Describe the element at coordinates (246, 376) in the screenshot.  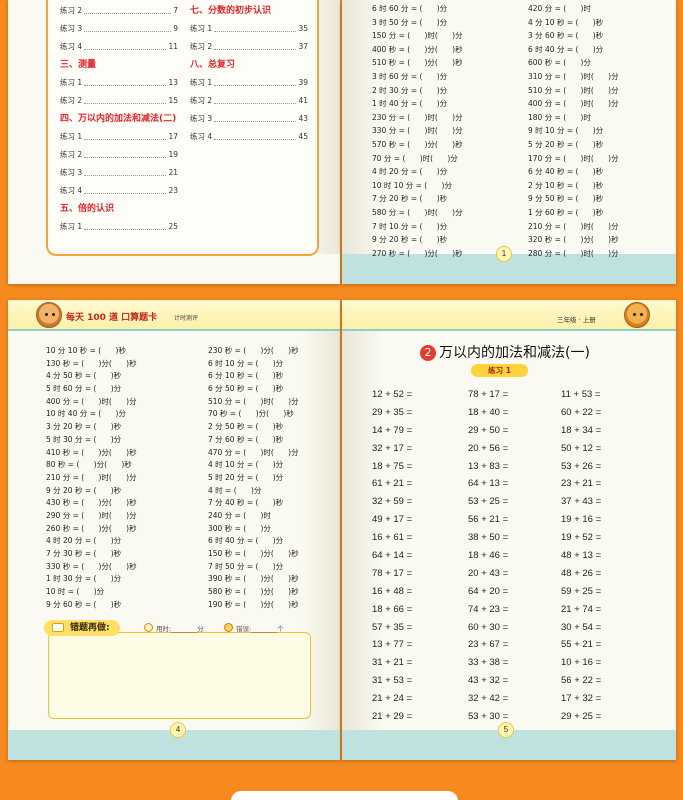
I see `time-exercise: 6 分 10 秒 = ( )秒` at that location.